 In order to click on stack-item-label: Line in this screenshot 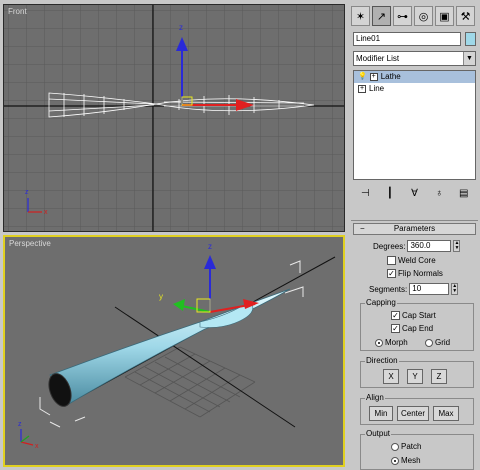, I will do `click(377, 88)`.